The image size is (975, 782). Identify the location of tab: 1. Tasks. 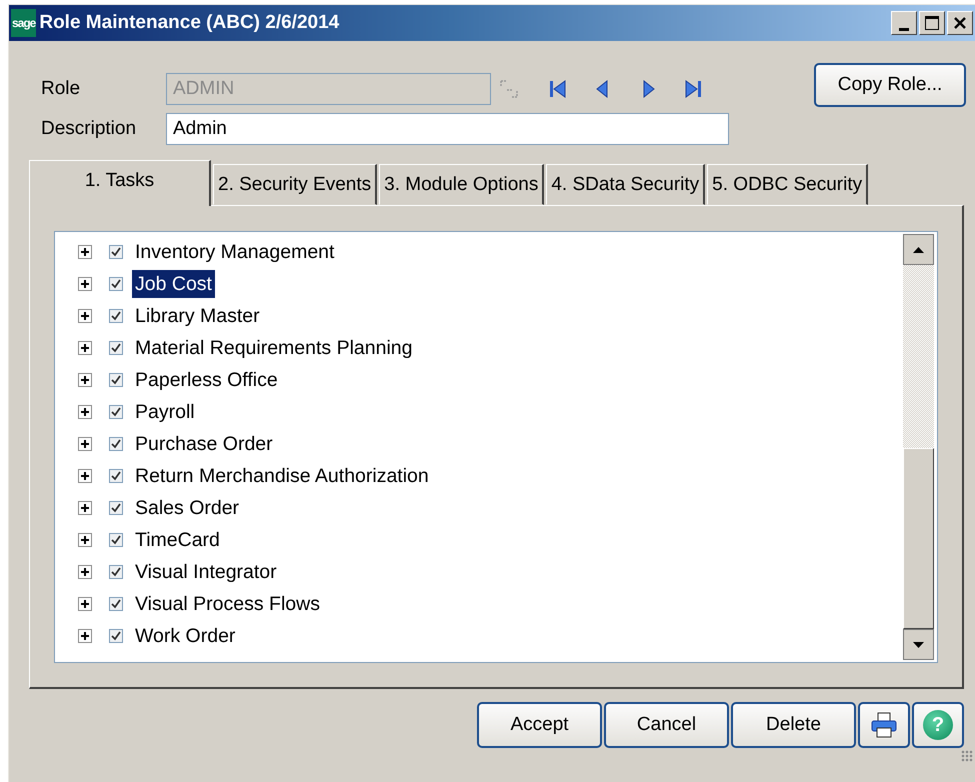
(120, 183).